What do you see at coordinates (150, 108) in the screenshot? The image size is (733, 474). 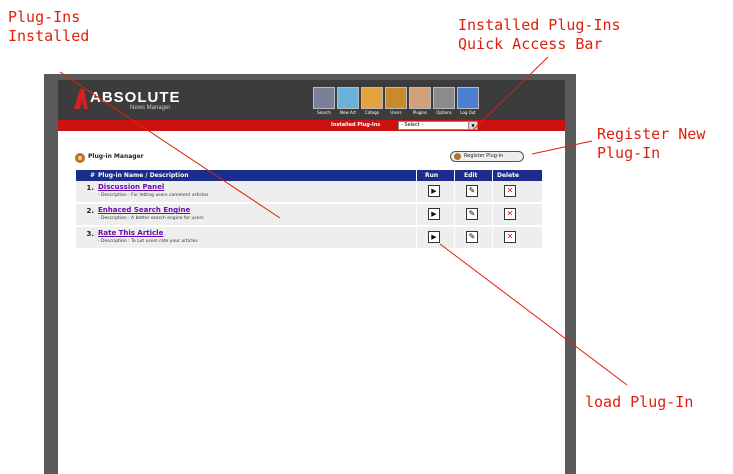 I see `app-logo-subtitle: News Manager` at bounding box center [150, 108].